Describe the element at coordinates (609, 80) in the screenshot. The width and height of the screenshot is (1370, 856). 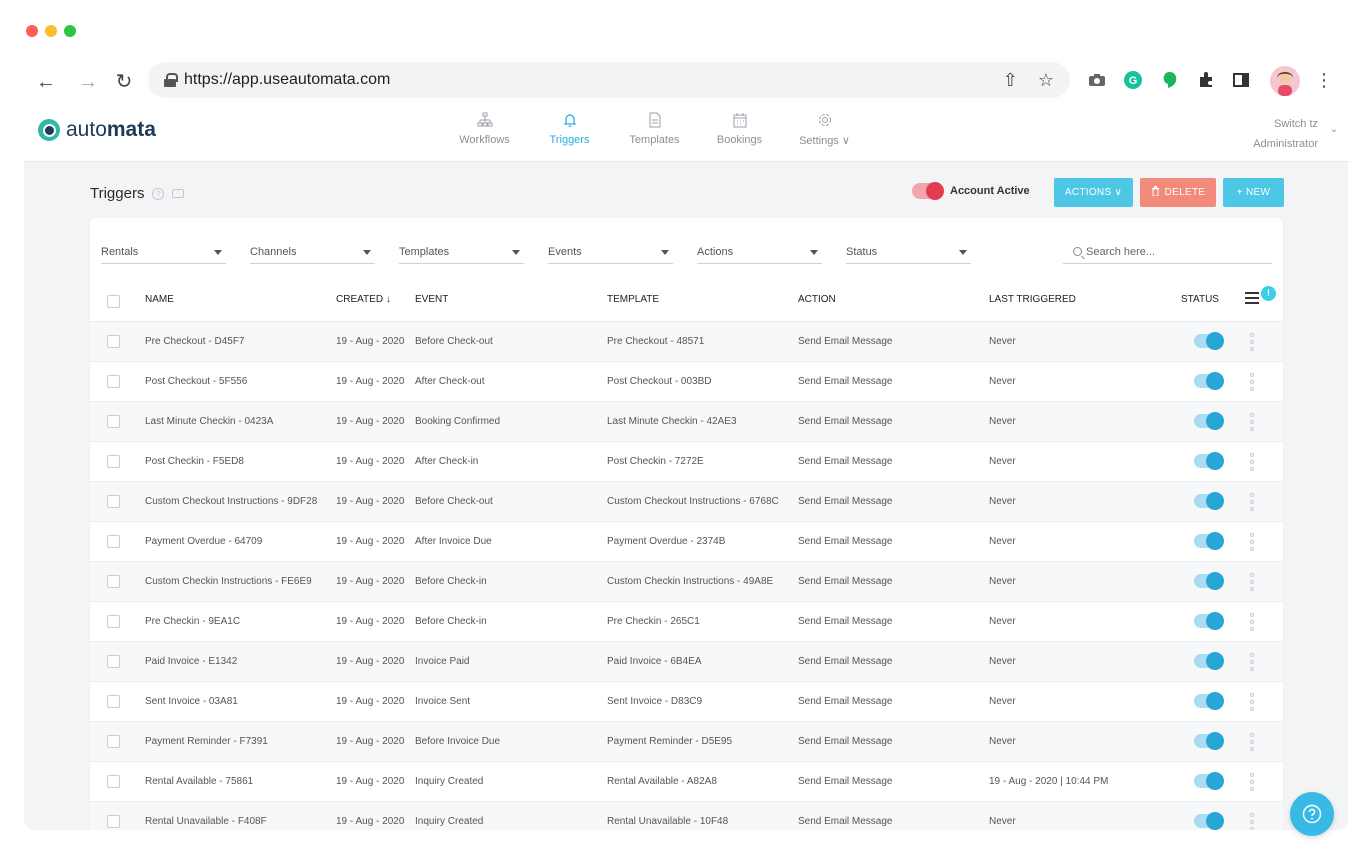
I see `address-bar: https://app.useautomata.com ⇧ ☆` at that location.